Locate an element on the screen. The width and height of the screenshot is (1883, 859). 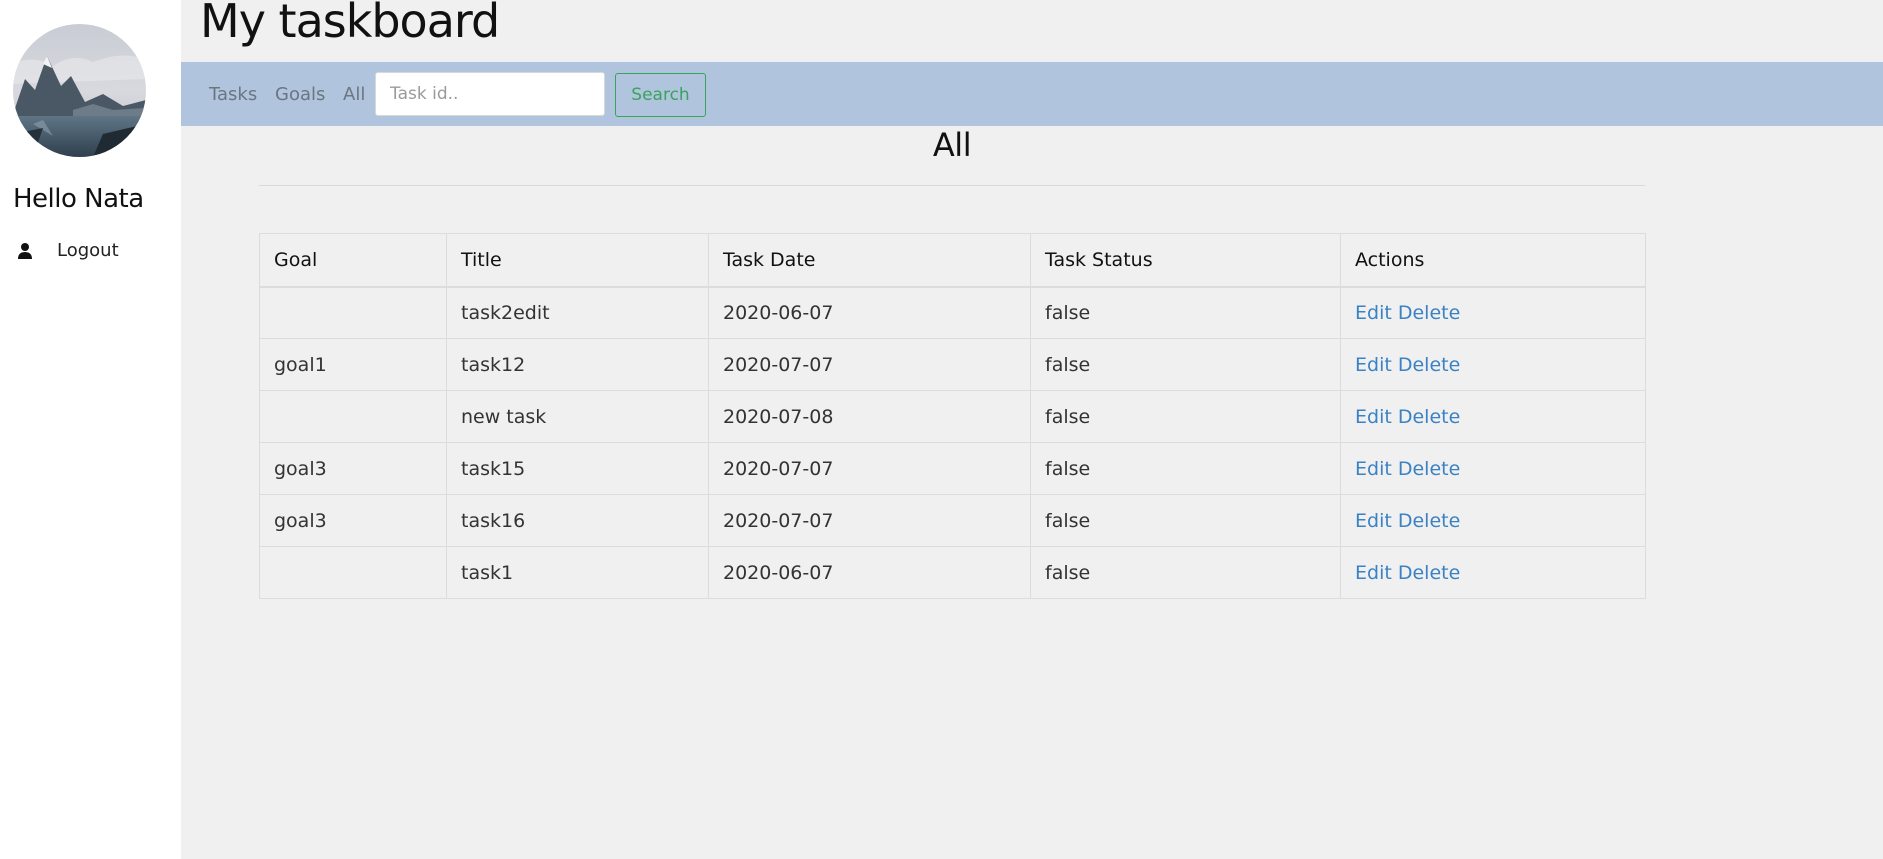
nav-link-all: All is located at coordinates (354, 94).